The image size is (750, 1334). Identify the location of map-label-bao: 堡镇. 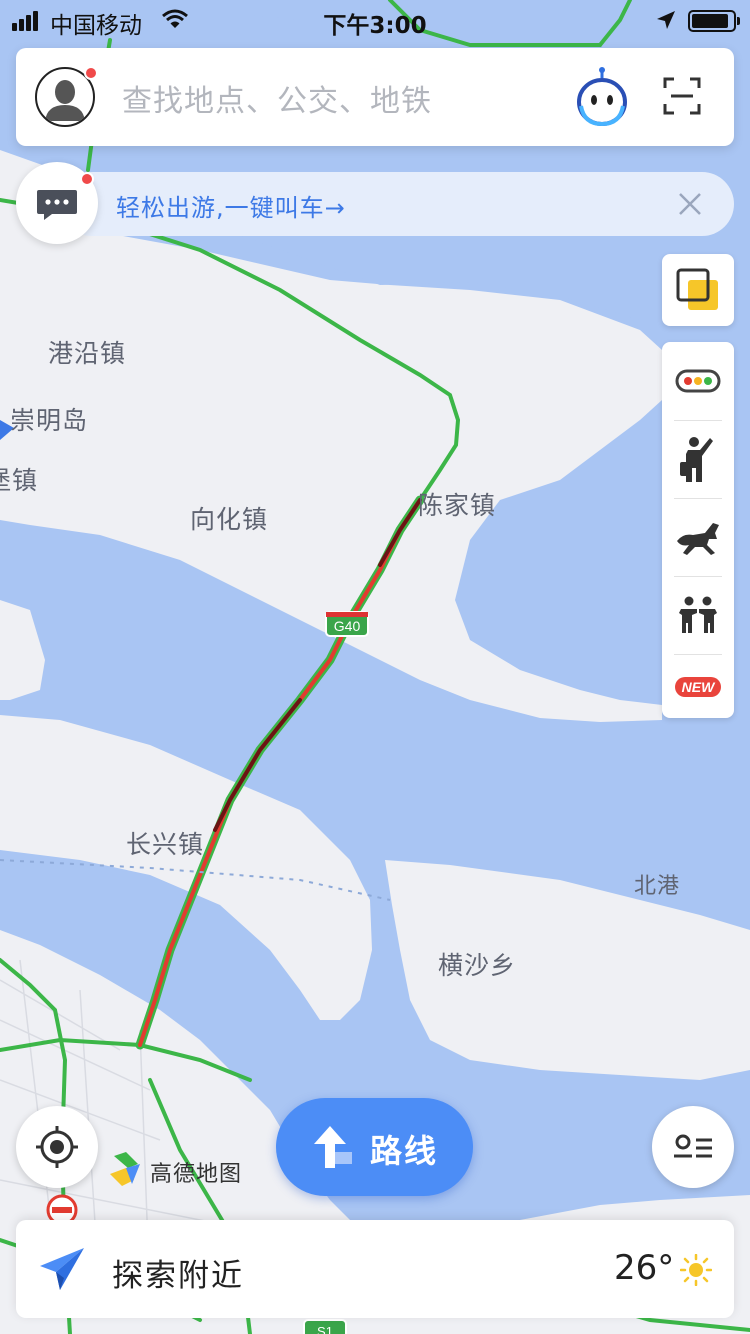
(19, 480).